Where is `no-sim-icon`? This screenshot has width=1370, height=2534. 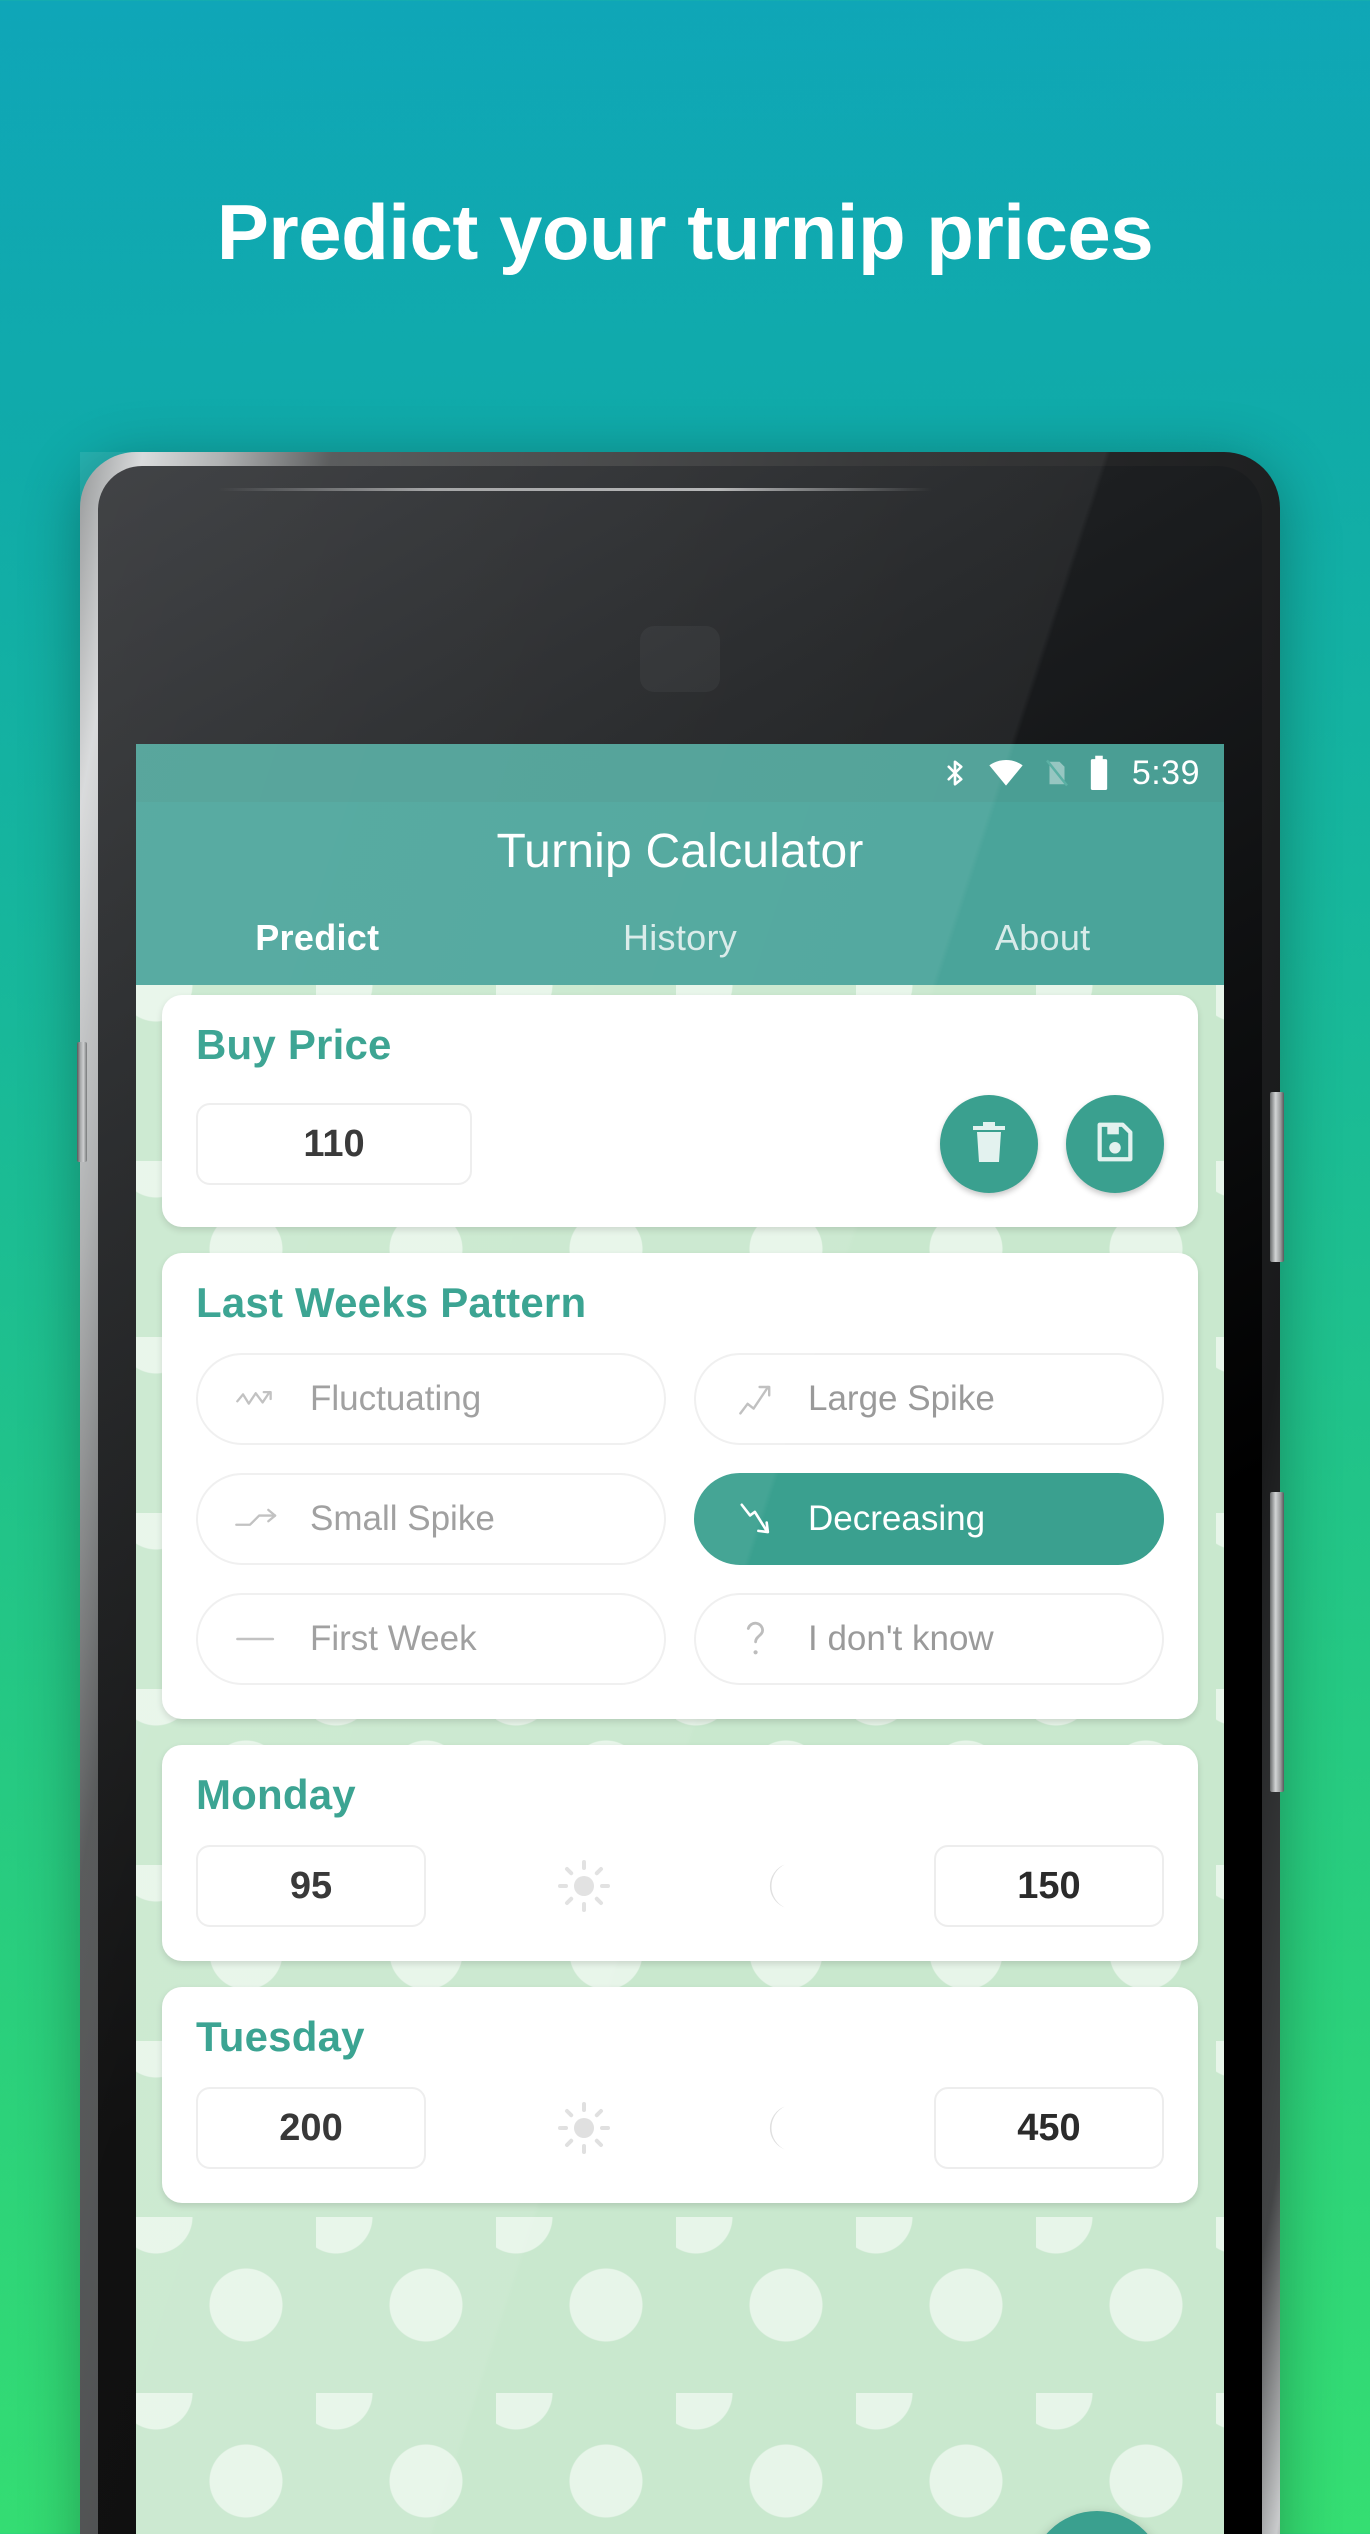
no-sim-icon is located at coordinates (1057, 773).